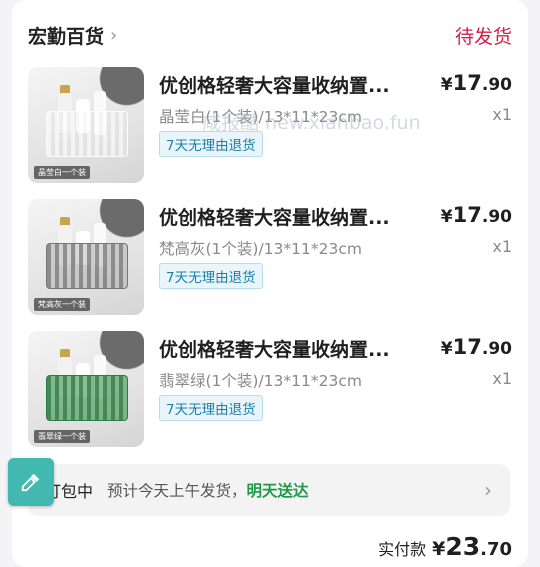 Image resolution: width=540 pixels, height=567 pixels. What do you see at coordinates (311, 123) in the screenshot?
I see `watermark: 咸报酷 new.xianbao.fun` at bounding box center [311, 123].